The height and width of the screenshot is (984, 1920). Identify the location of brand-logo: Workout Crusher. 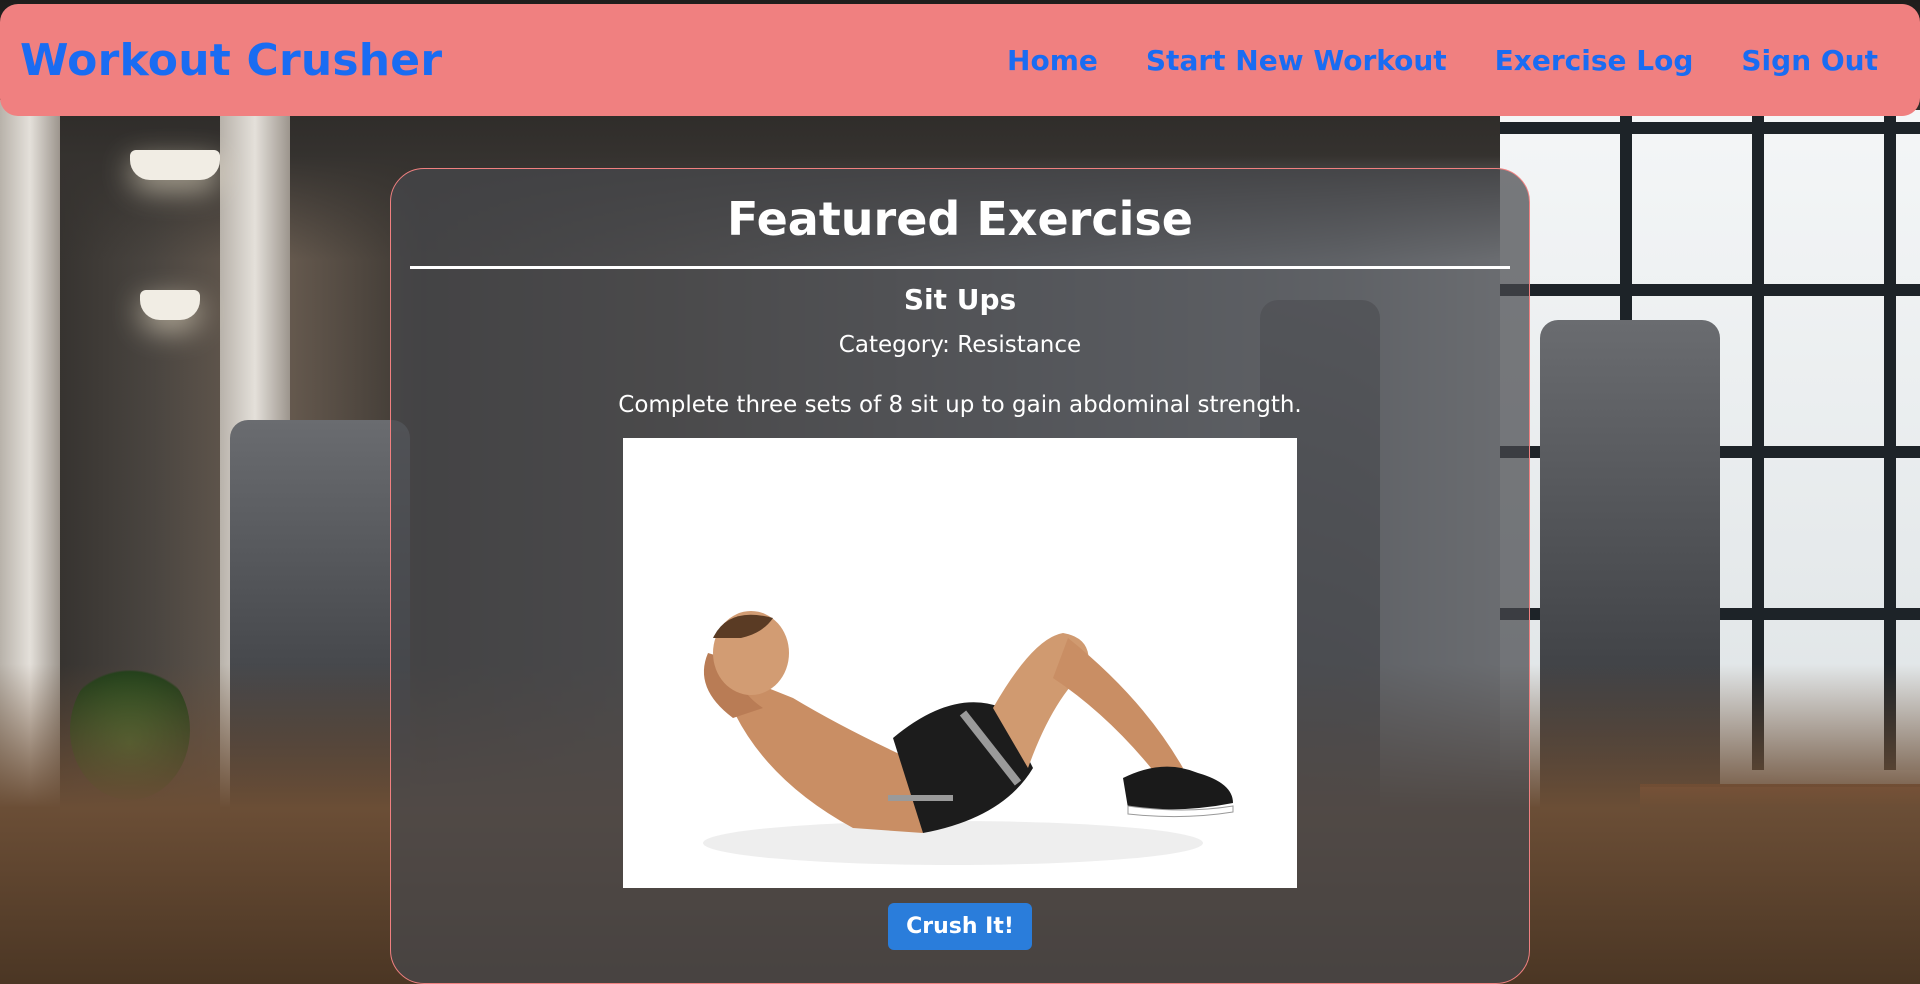
(231, 60).